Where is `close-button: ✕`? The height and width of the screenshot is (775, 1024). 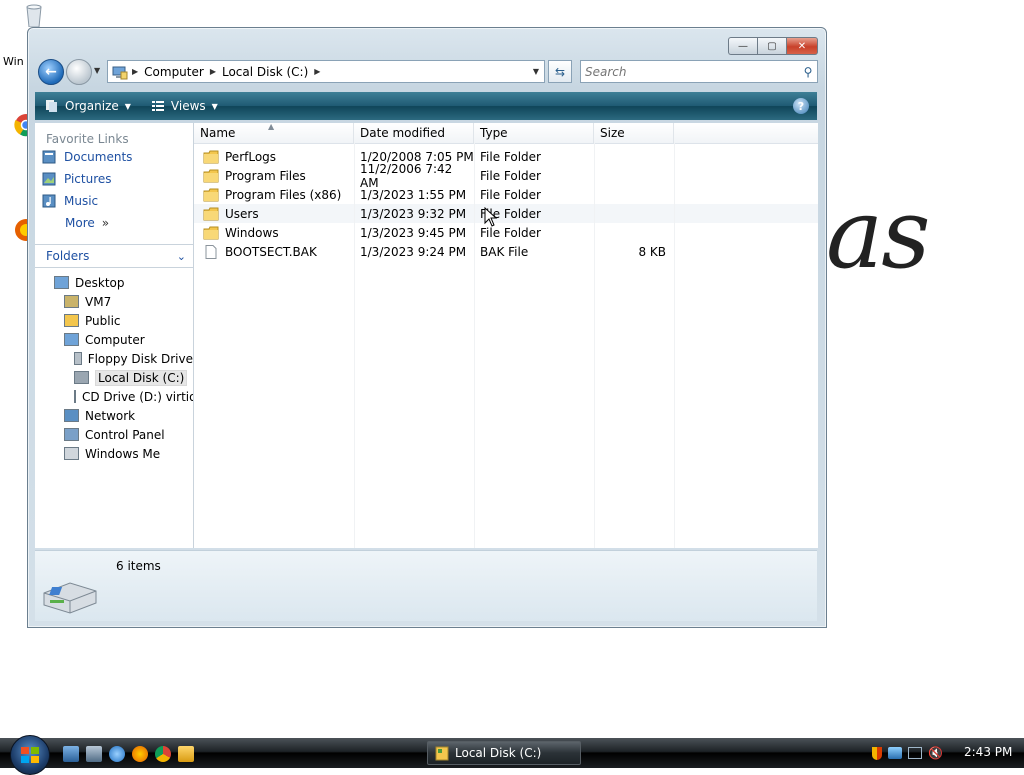 close-button: ✕ is located at coordinates (802, 46).